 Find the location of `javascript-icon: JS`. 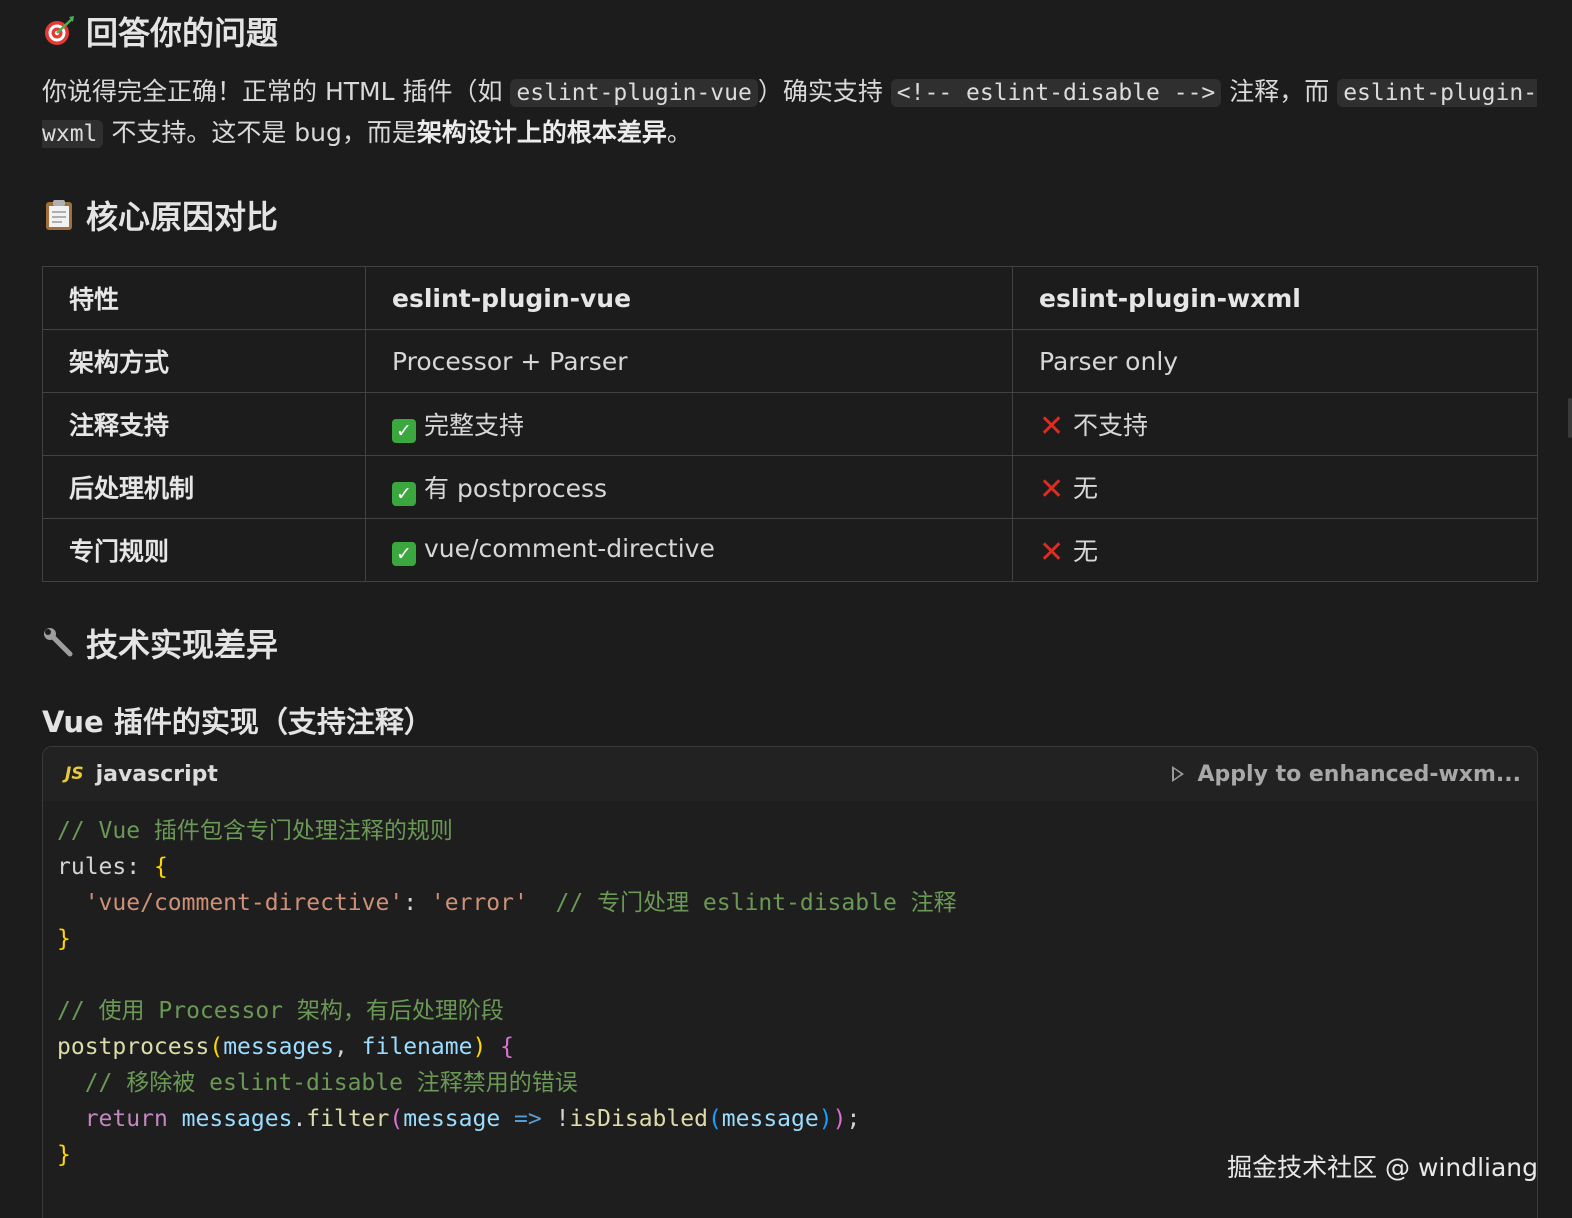

javascript-icon: JS is located at coordinates (74, 774).